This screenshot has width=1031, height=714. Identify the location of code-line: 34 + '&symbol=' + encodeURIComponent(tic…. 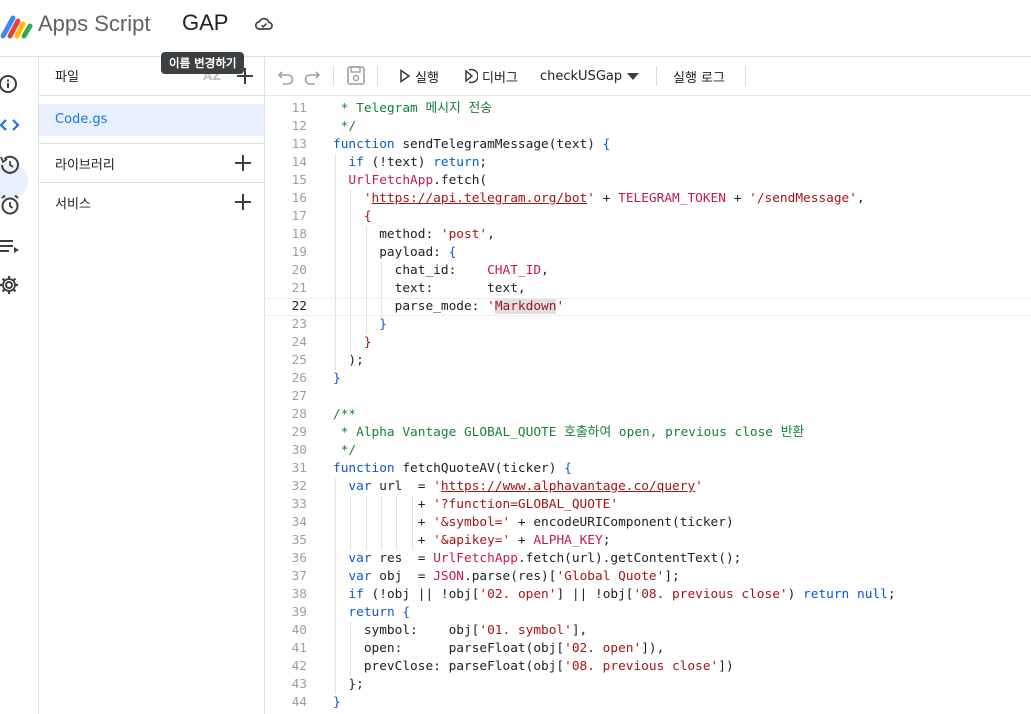
(648, 523).